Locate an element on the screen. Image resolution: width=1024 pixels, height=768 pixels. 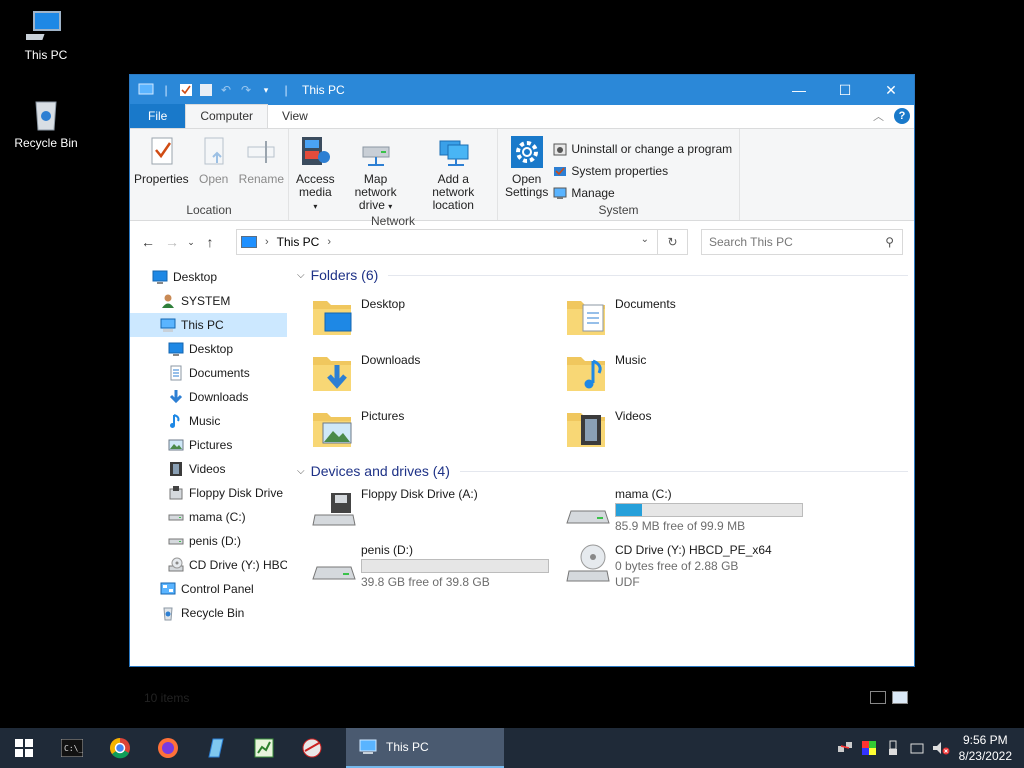
network-tray-icon is located at coordinates (845, 748).